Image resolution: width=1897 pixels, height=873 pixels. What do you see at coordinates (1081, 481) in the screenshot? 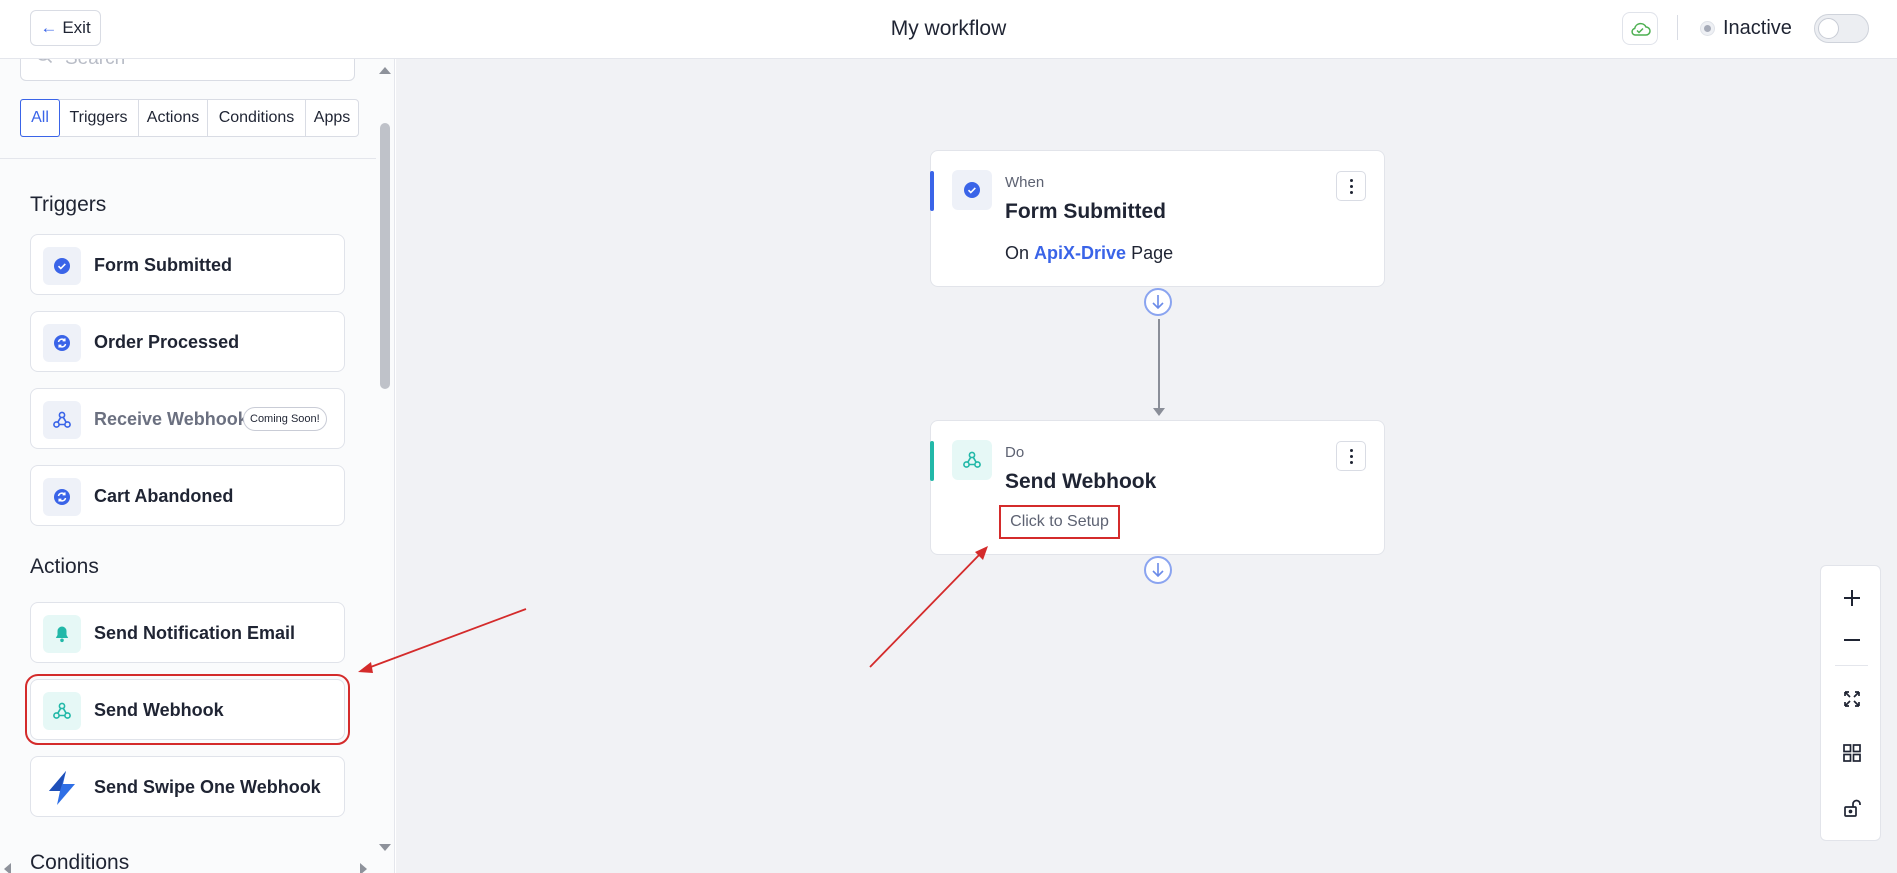
I see `node-title: Send Webhook` at bounding box center [1081, 481].